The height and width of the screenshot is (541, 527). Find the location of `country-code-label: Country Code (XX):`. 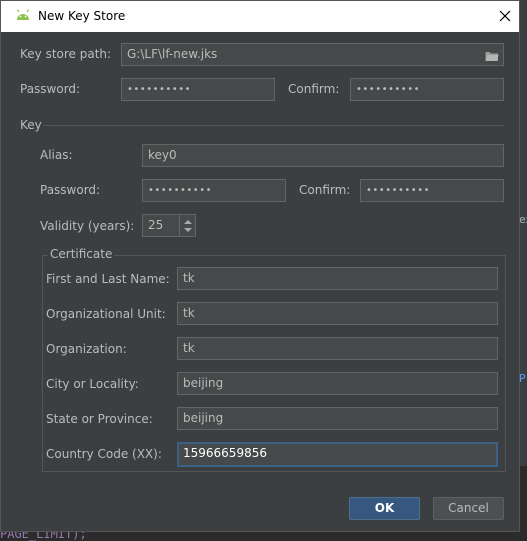

country-code-label: Country Code (XX): is located at coordinates (104, 454).